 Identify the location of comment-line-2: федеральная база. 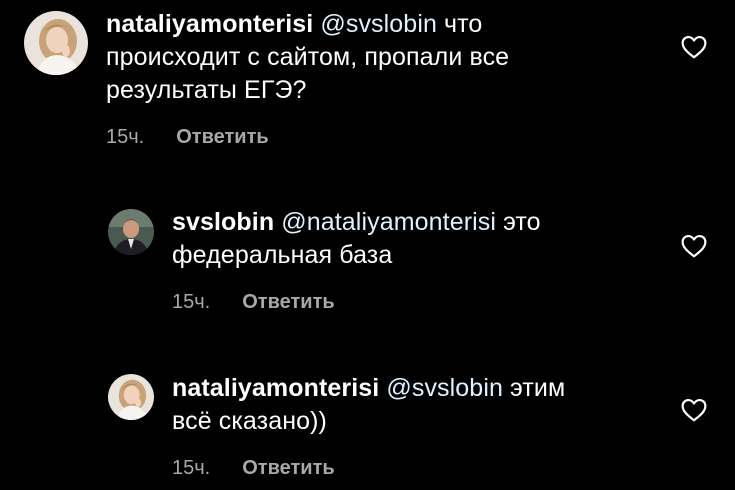
(282, 255).